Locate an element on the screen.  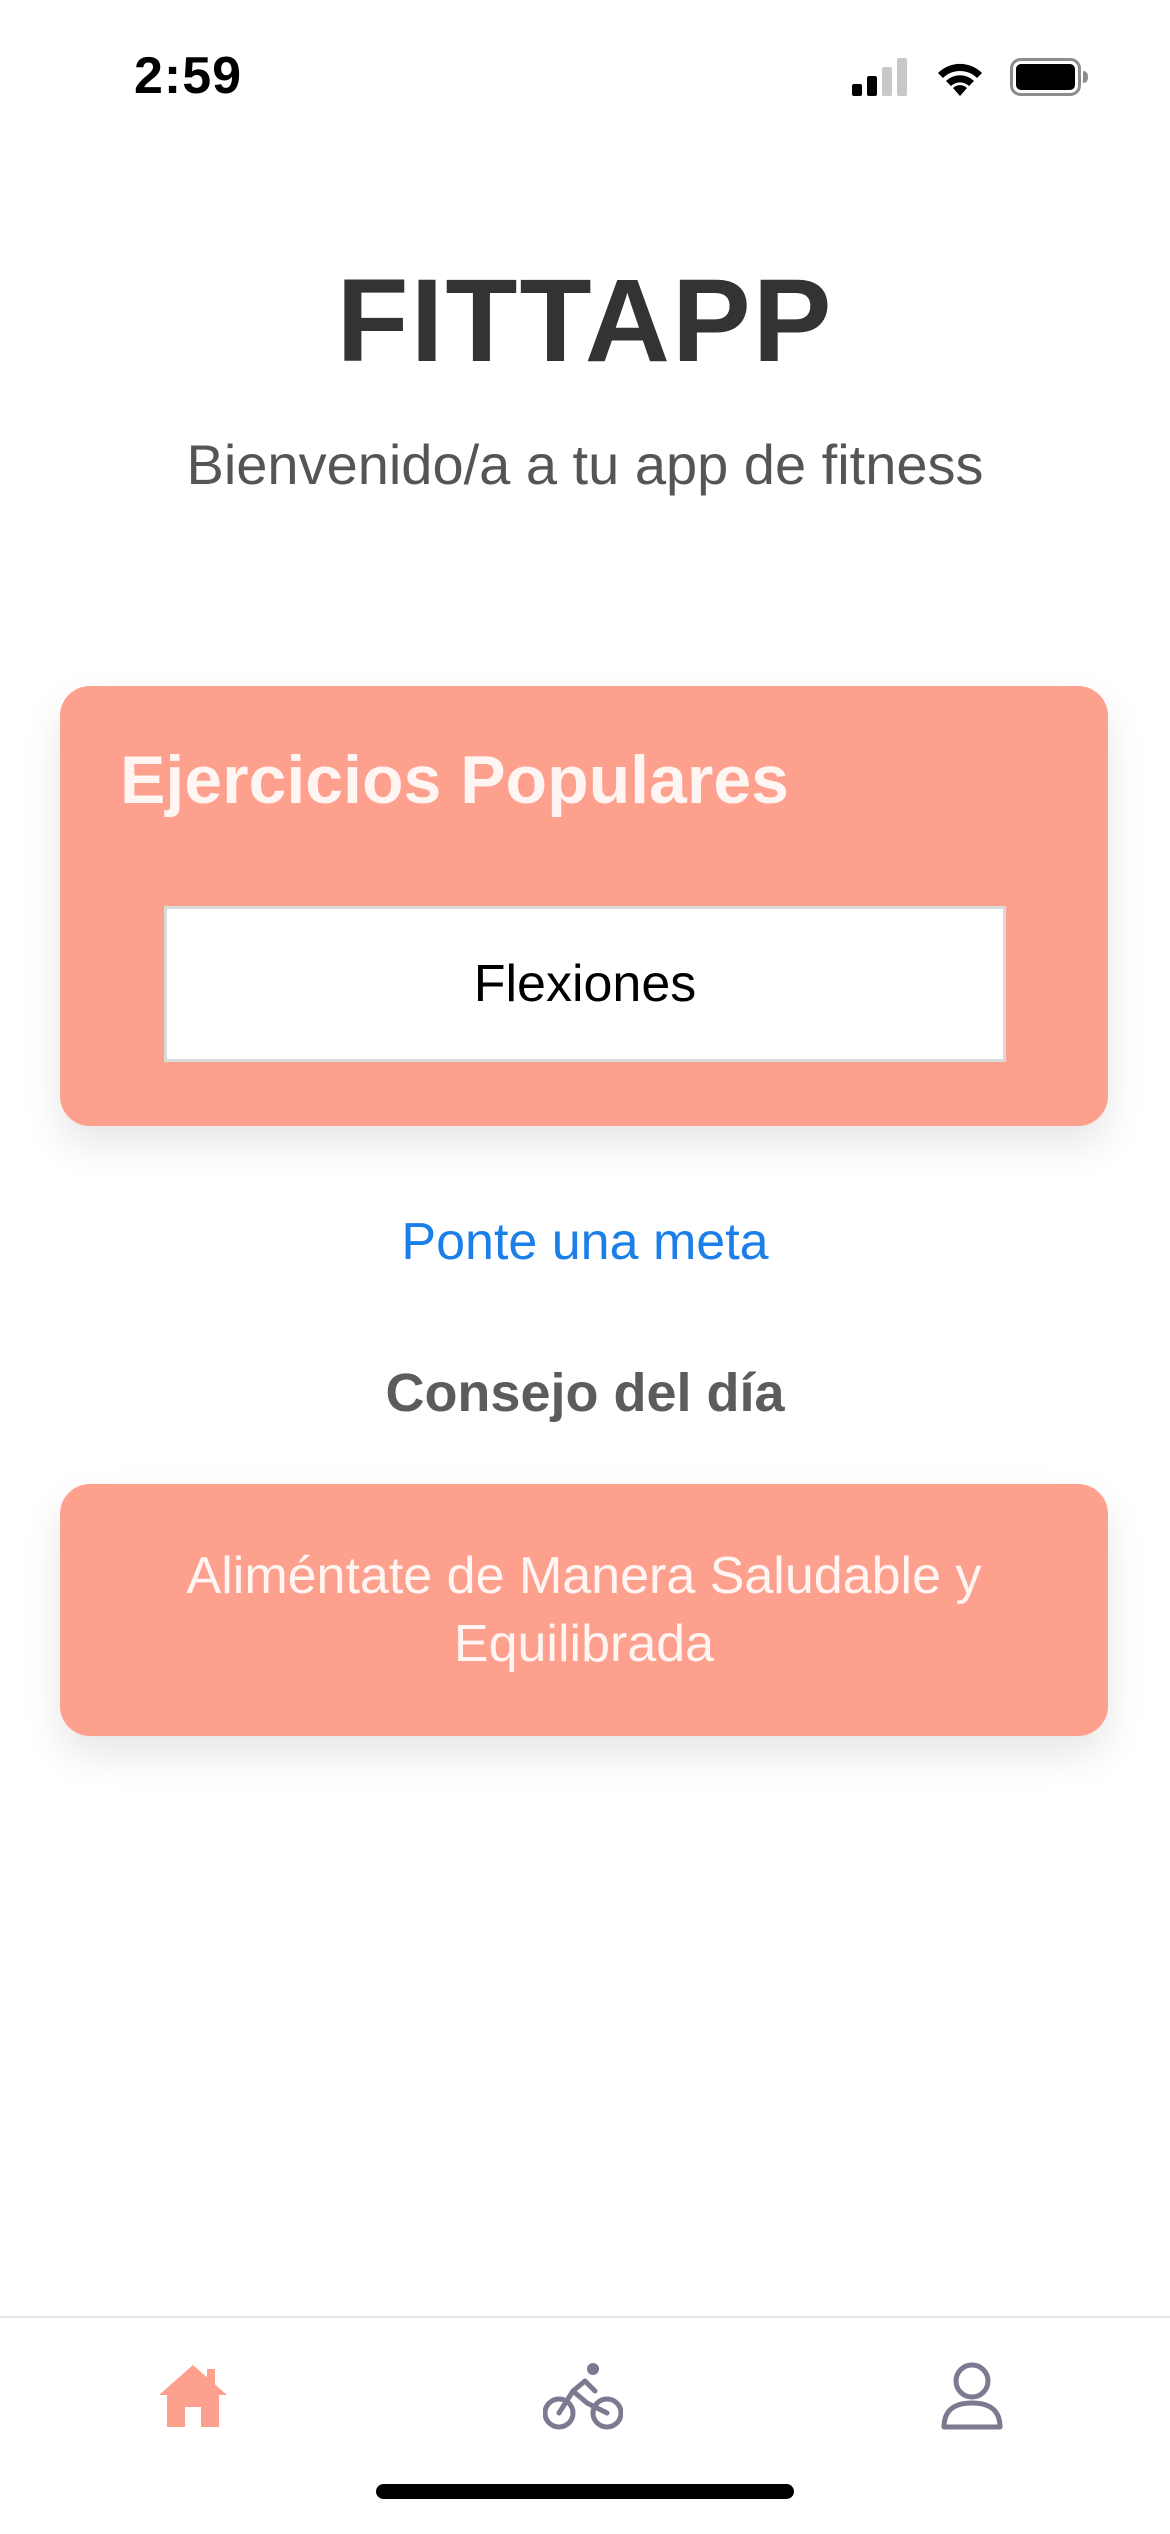
status-icons is located at coordinates (971, 77).